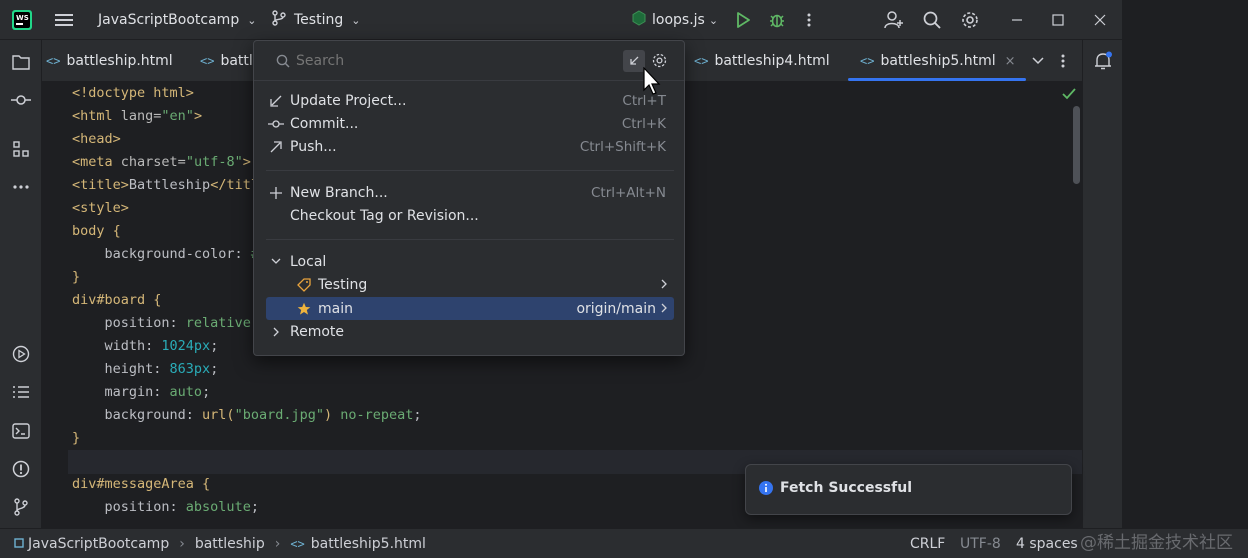  Describe the element at coordinates (316, 20) in the screenshot. I see `vcs-branch-widget: Testing ⌄` at that location.